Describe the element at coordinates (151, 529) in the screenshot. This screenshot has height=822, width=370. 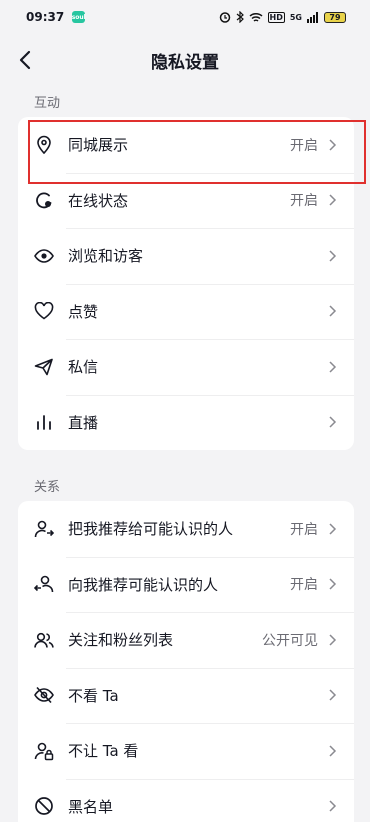
I see `row-label: 把我推荐给可能认识的人` at that location.